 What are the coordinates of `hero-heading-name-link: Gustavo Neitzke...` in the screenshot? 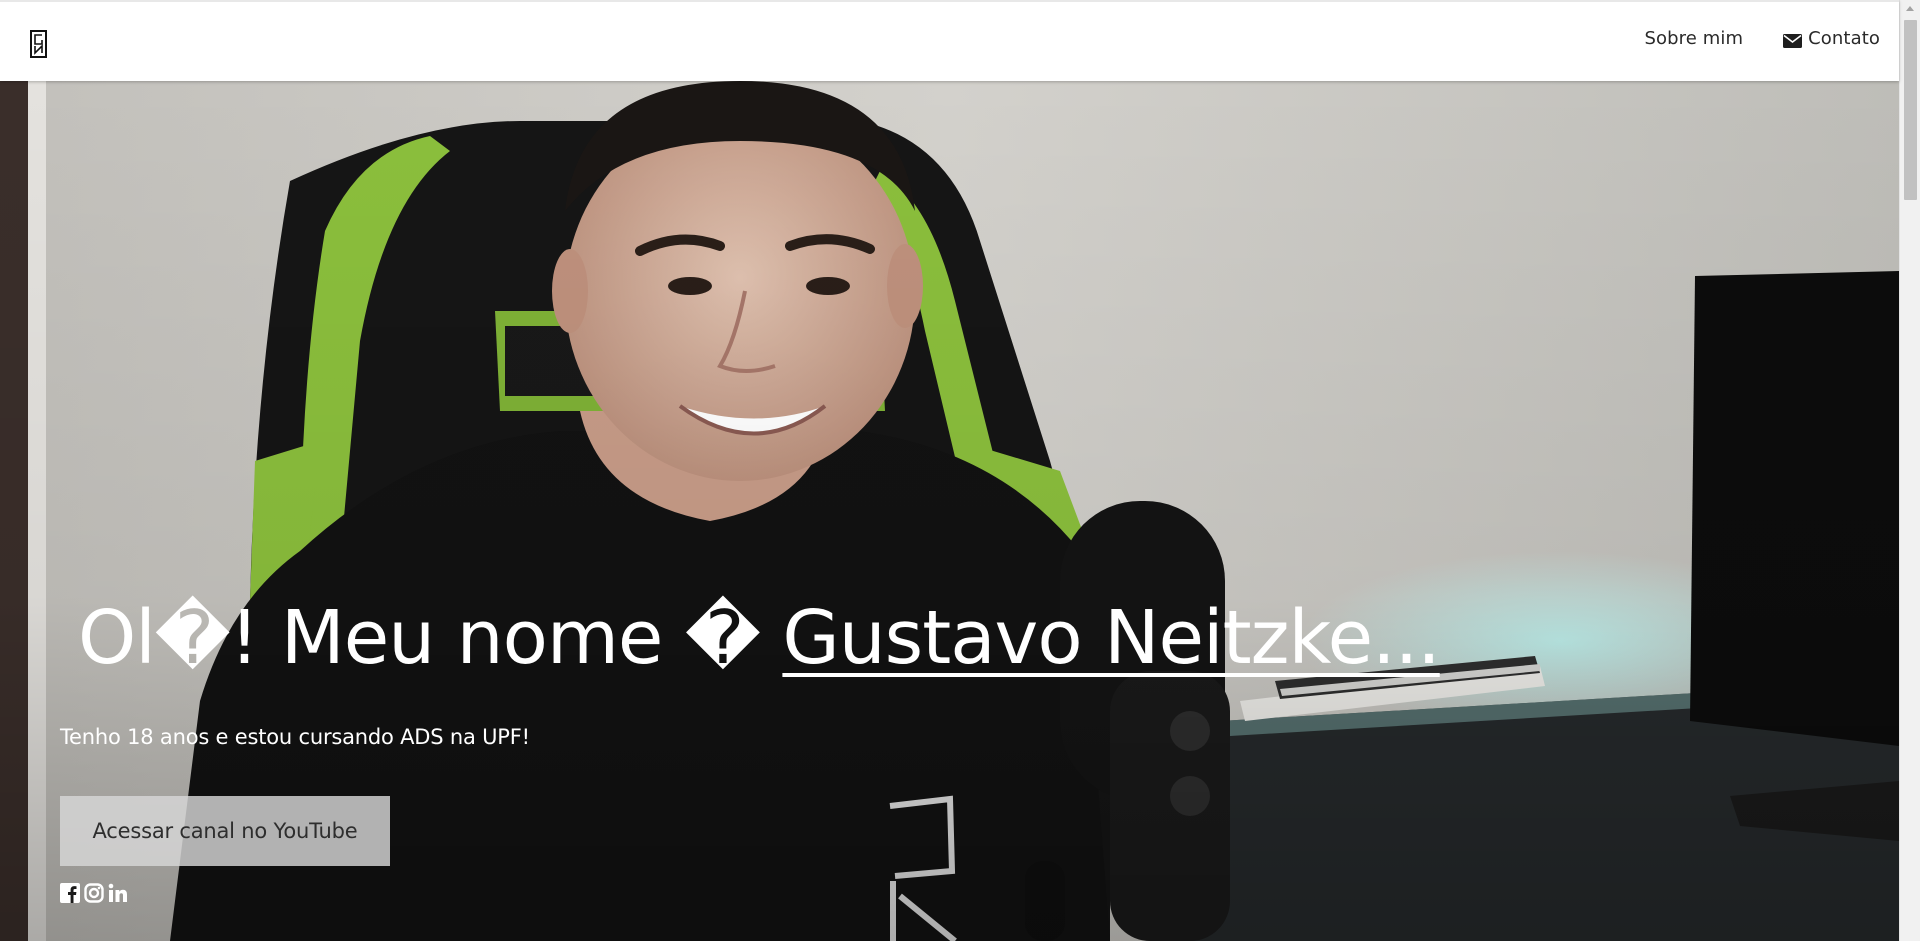 It's located at (1111, 638).